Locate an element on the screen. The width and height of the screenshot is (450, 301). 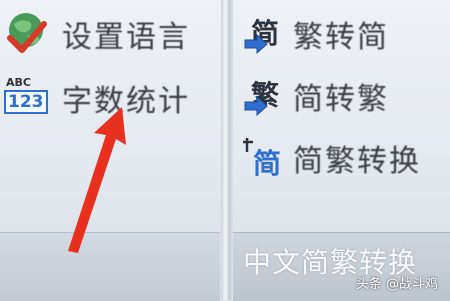
watermark: 头条 @战斗鸡 is located at coordinates (396, 284).